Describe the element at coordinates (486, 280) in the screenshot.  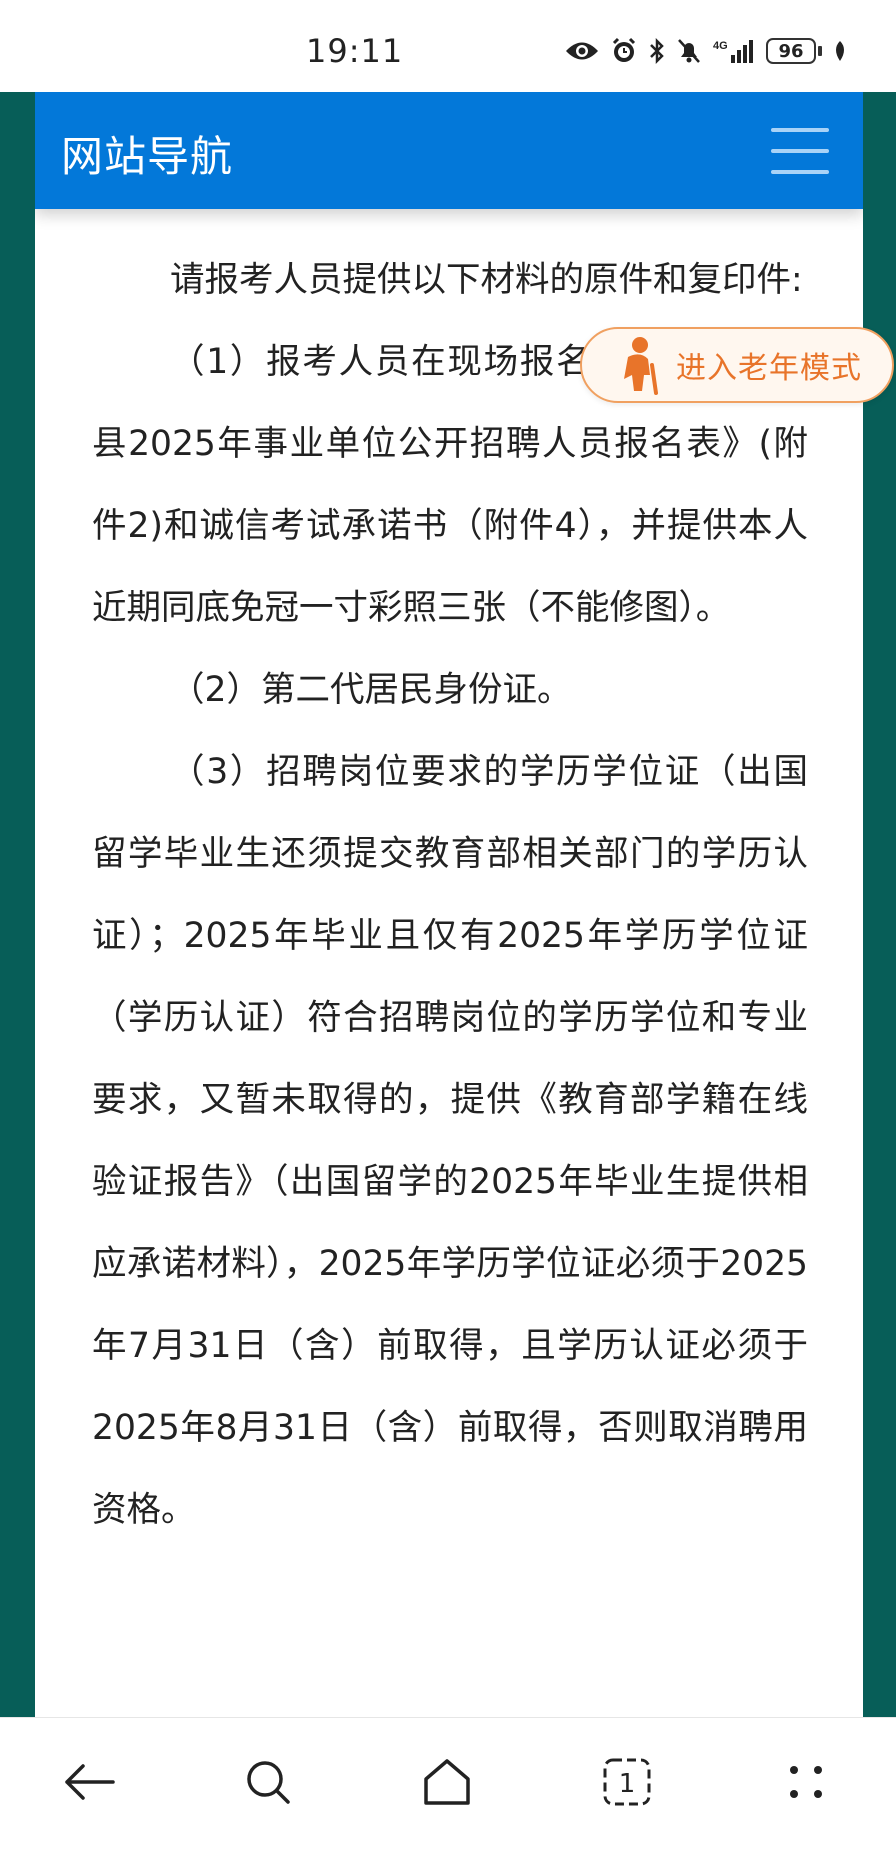
I see `article-paragraph: 请报考人员提供以下材料的原件和复印件:` at that location.